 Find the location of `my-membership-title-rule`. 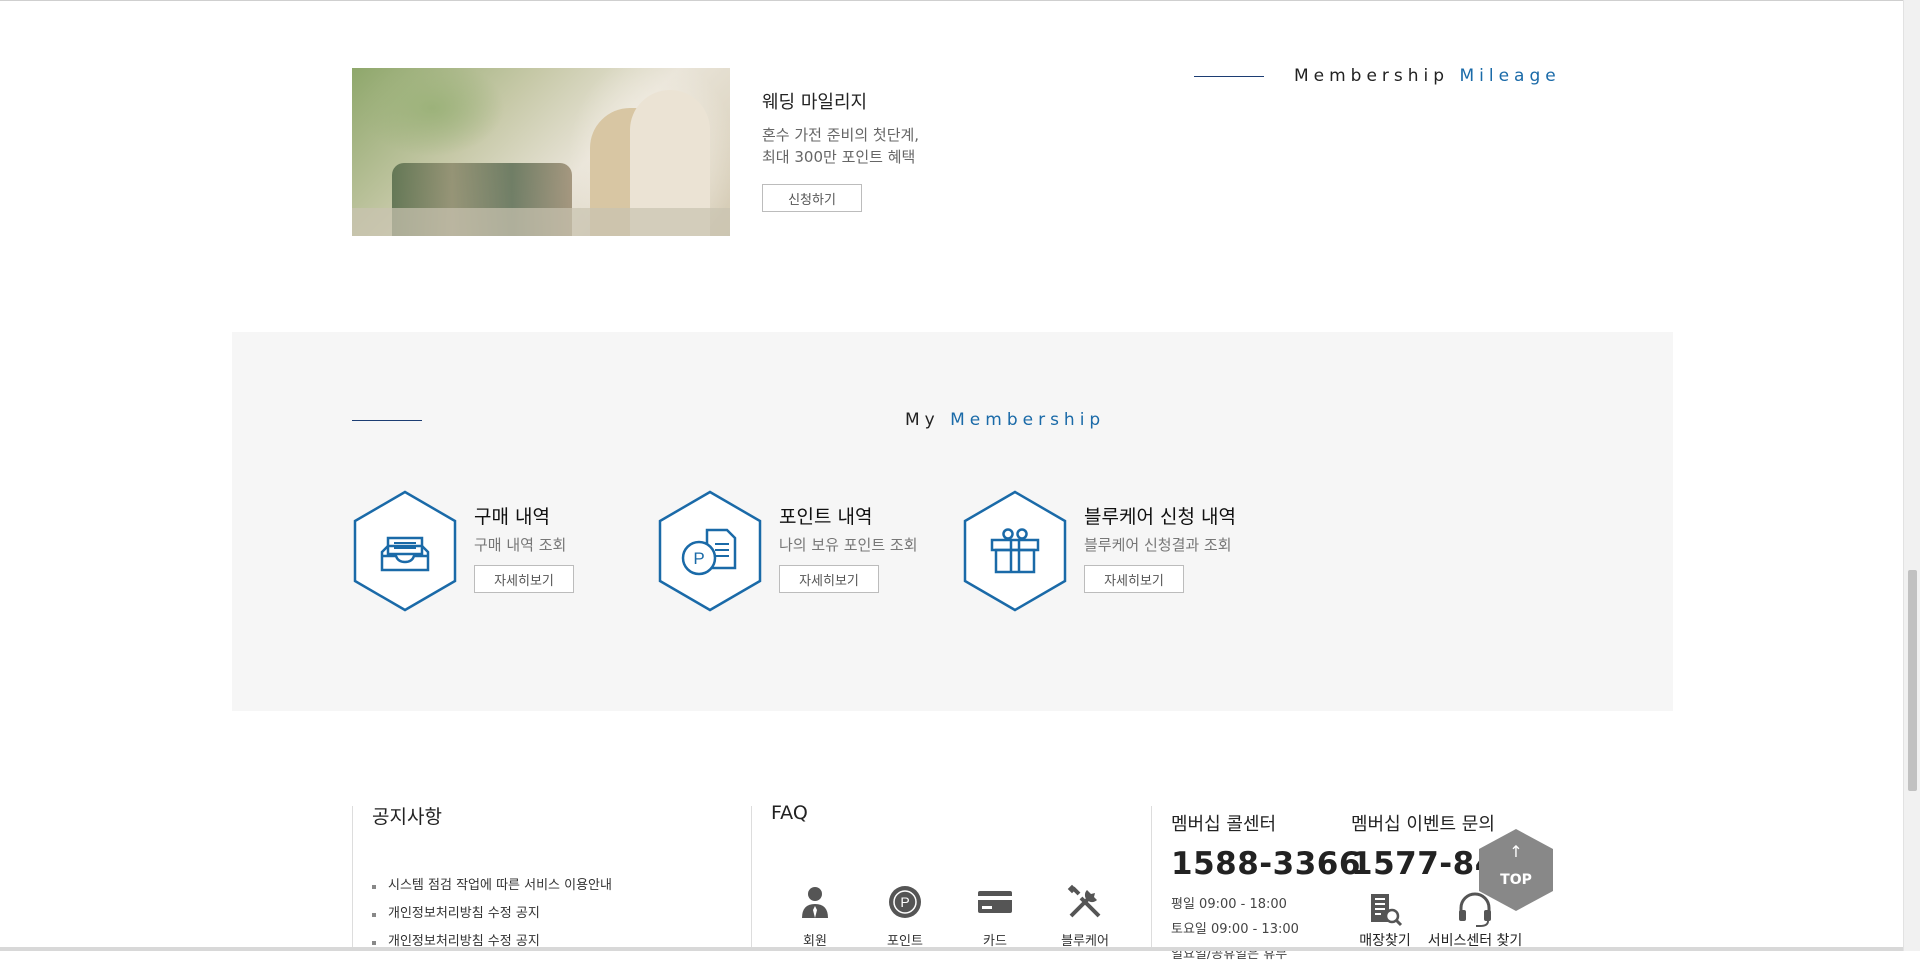

my-membership-title-rule is located at coordinates (387, 420).